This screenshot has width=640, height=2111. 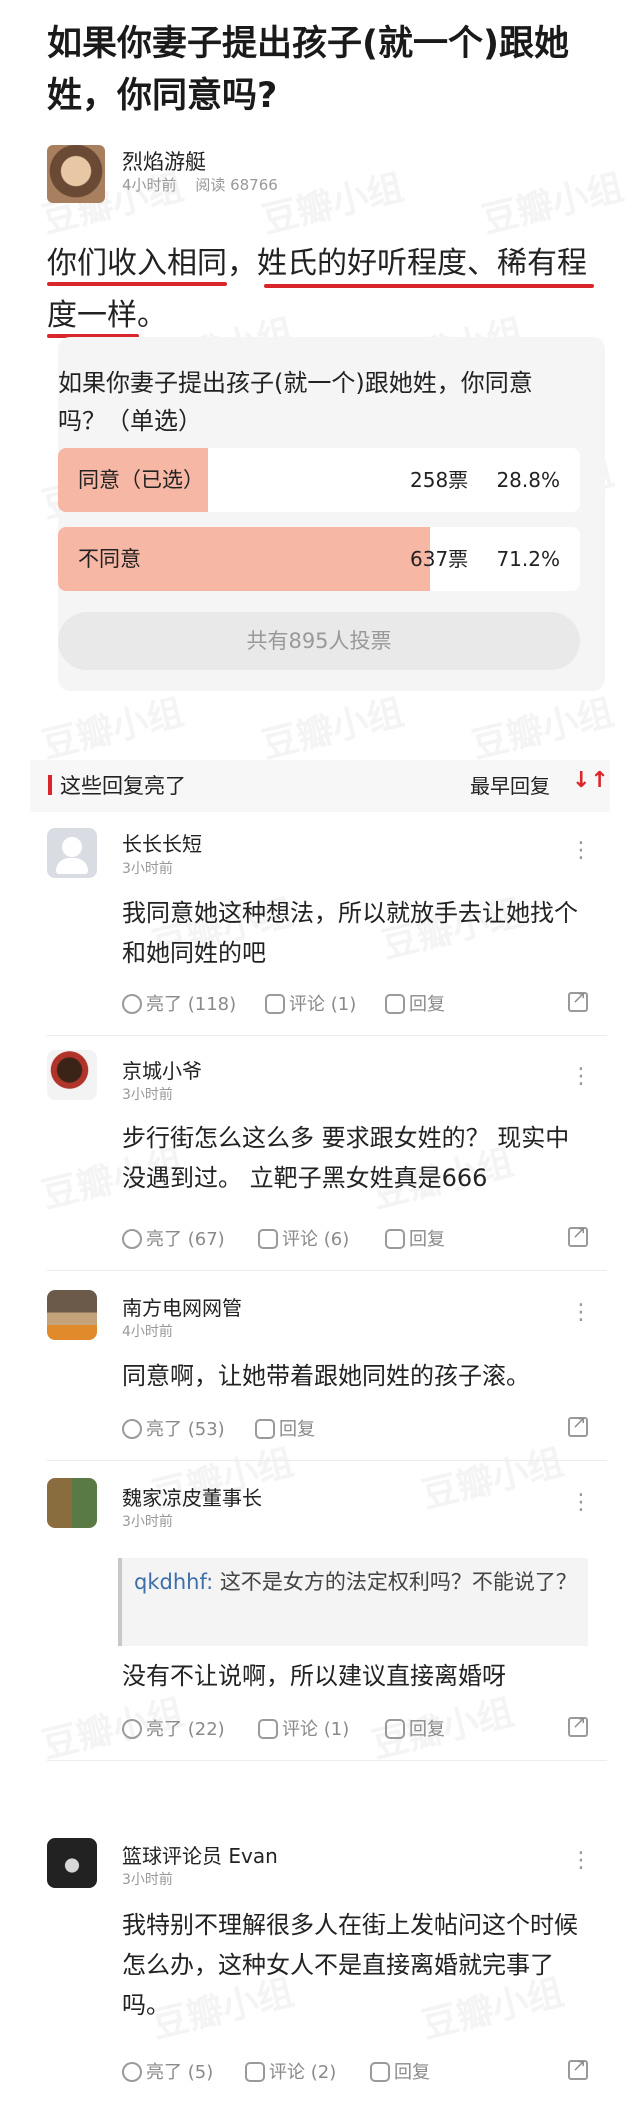 I want to click on like-count: 亮了 (22), so click(x=185, y=1729).